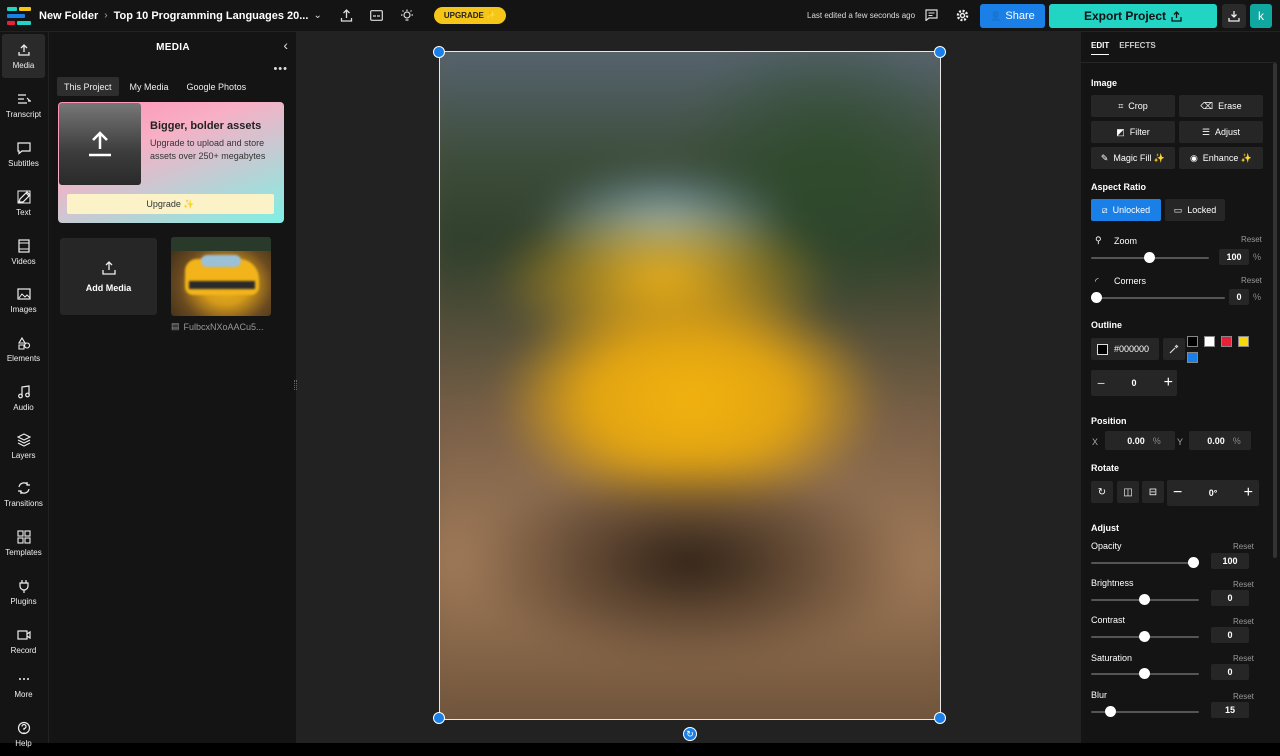 Image resolution: width=1280 pixels, height=756 pixels. I want to click on lightbulb-icon, so click(407, 16).